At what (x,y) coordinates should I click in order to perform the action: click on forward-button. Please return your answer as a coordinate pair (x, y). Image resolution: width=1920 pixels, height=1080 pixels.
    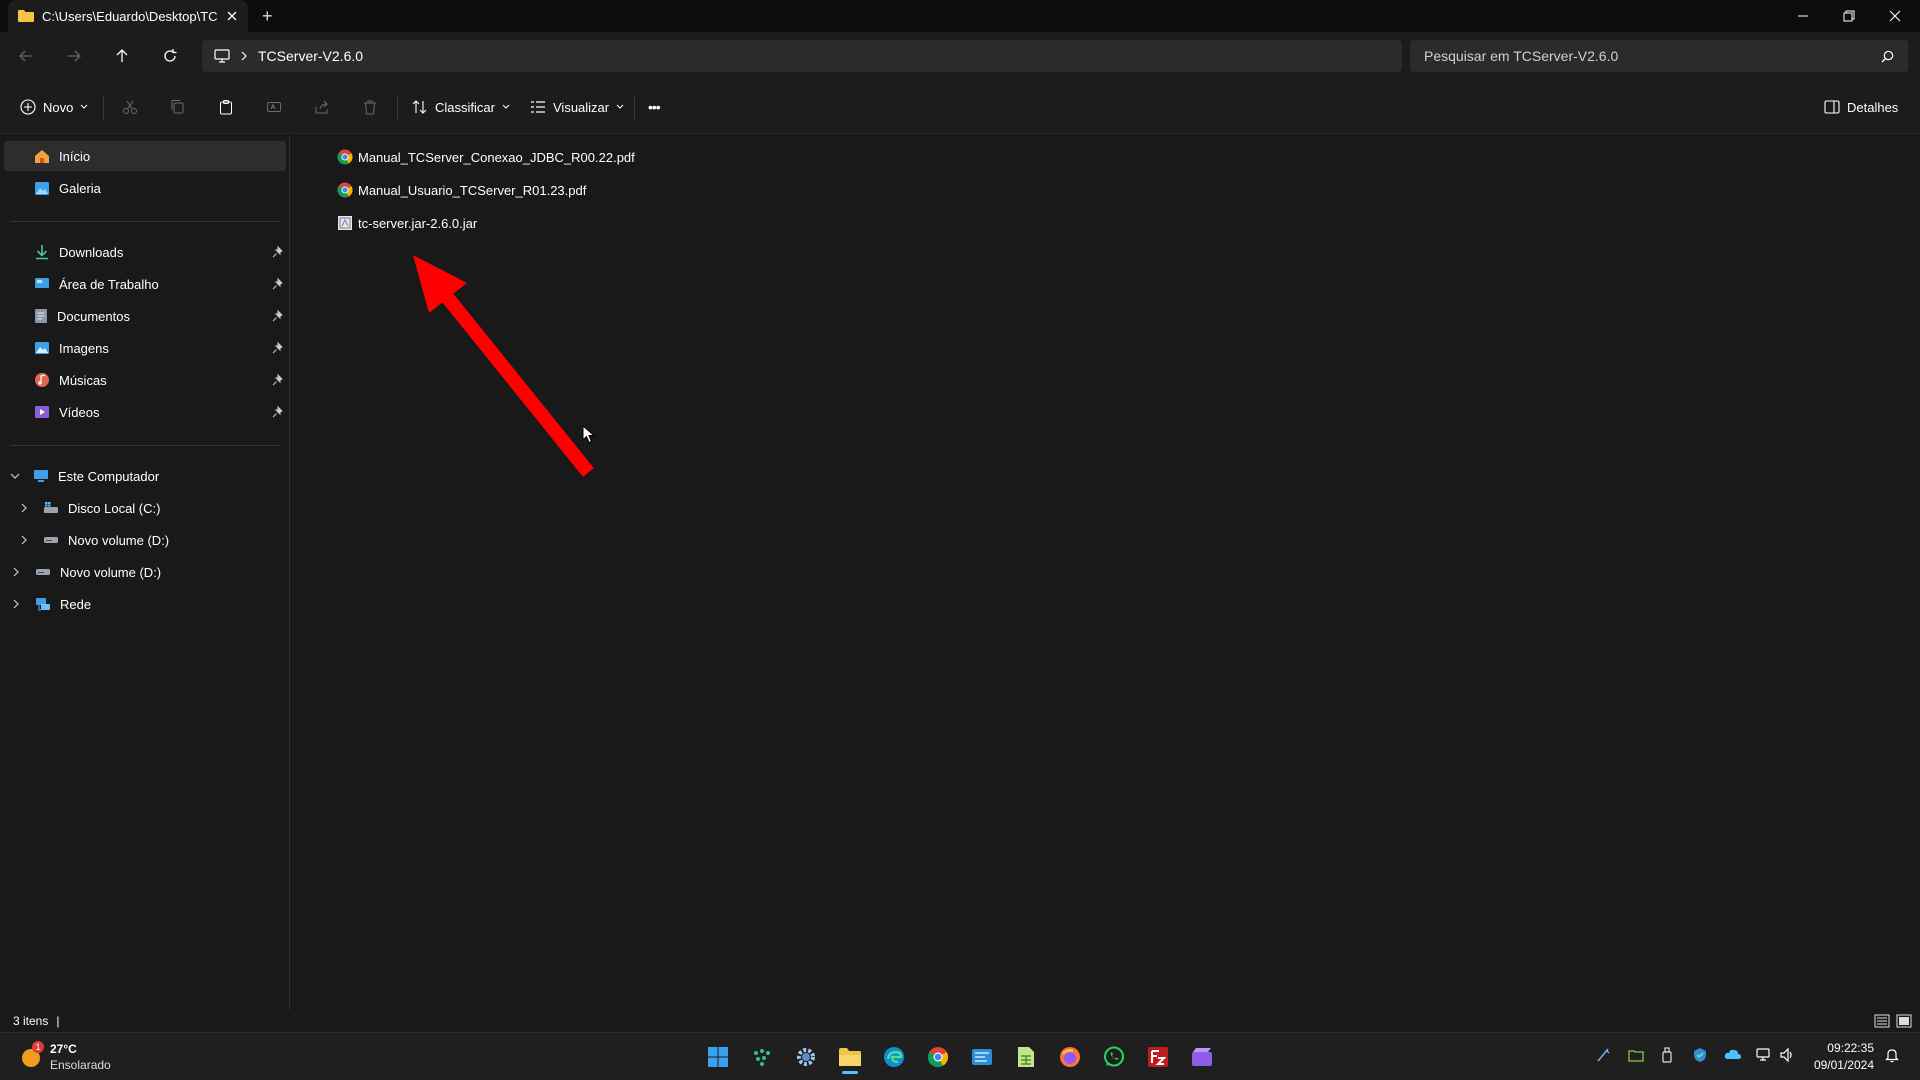
    Looking at the image, I should click on (74, 56).